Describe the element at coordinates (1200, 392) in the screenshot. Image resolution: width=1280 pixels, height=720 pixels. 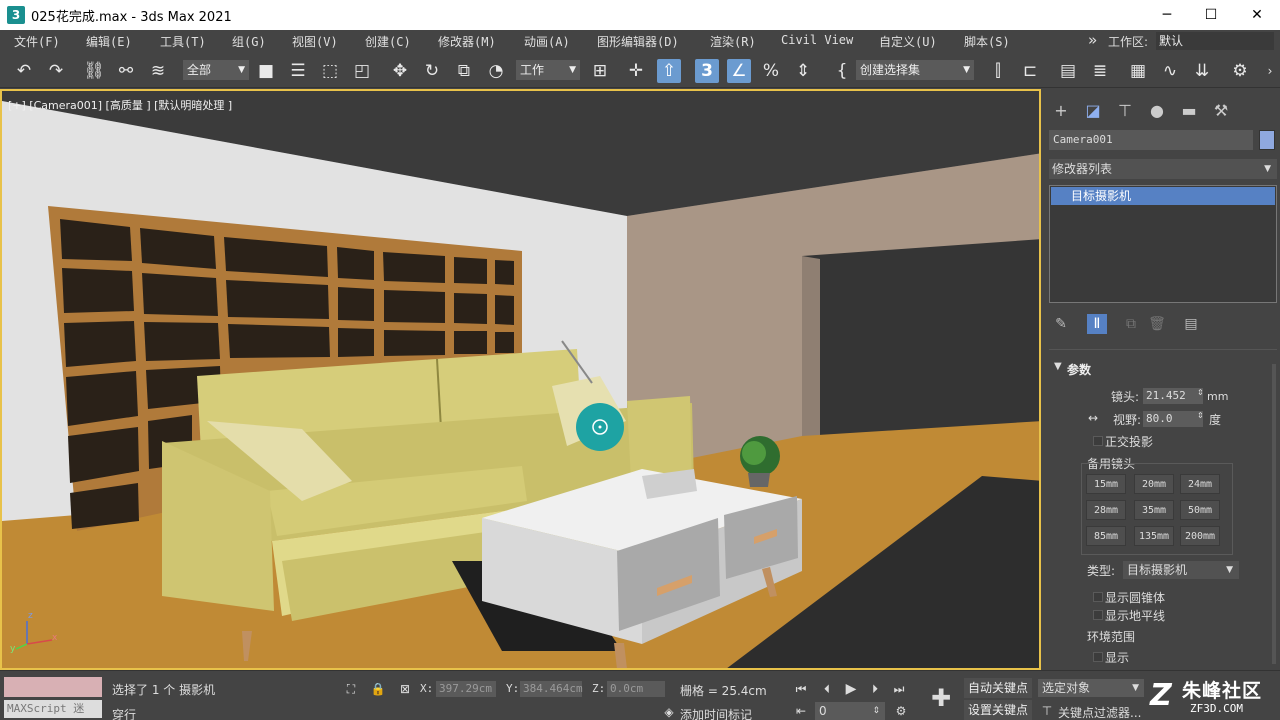
I see `lens-spinner-arrows-icon: ⇕` at that location.